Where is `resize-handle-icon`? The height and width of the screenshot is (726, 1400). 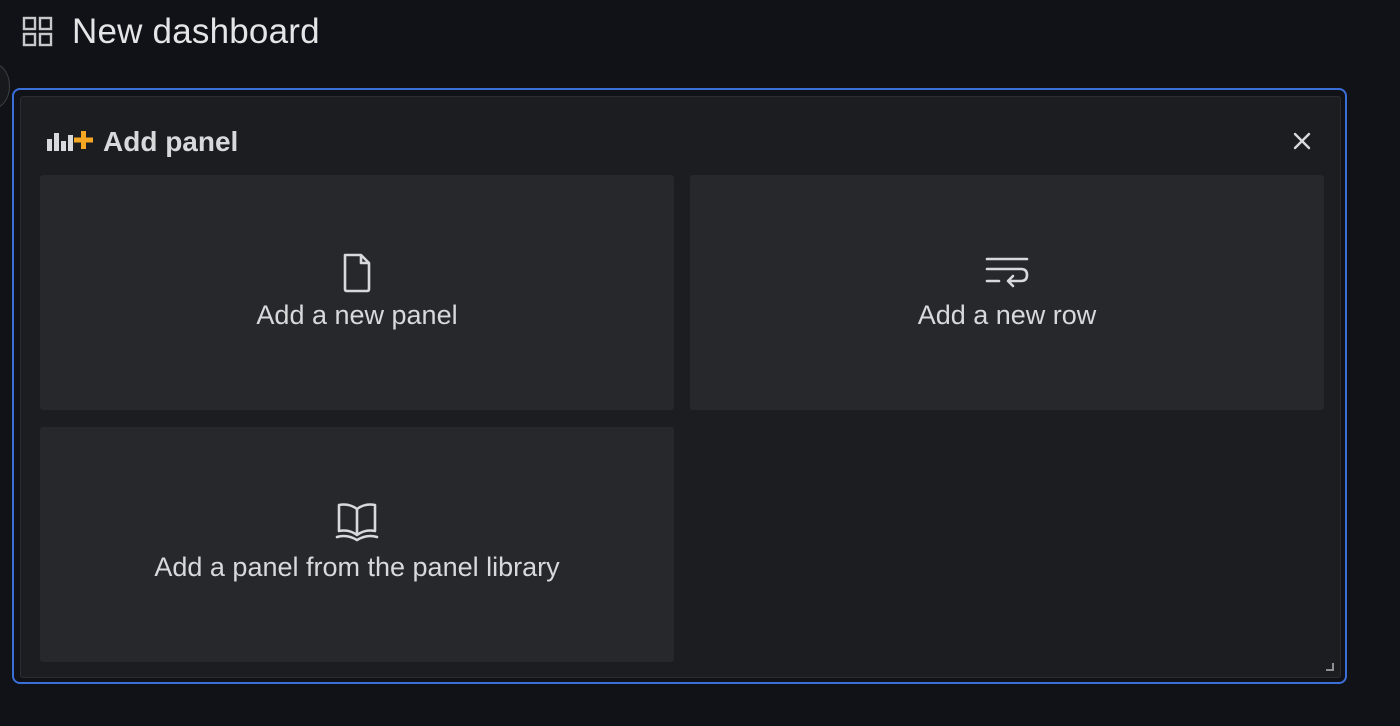 resize-handle-icon is located at coordinates (1329, 666).